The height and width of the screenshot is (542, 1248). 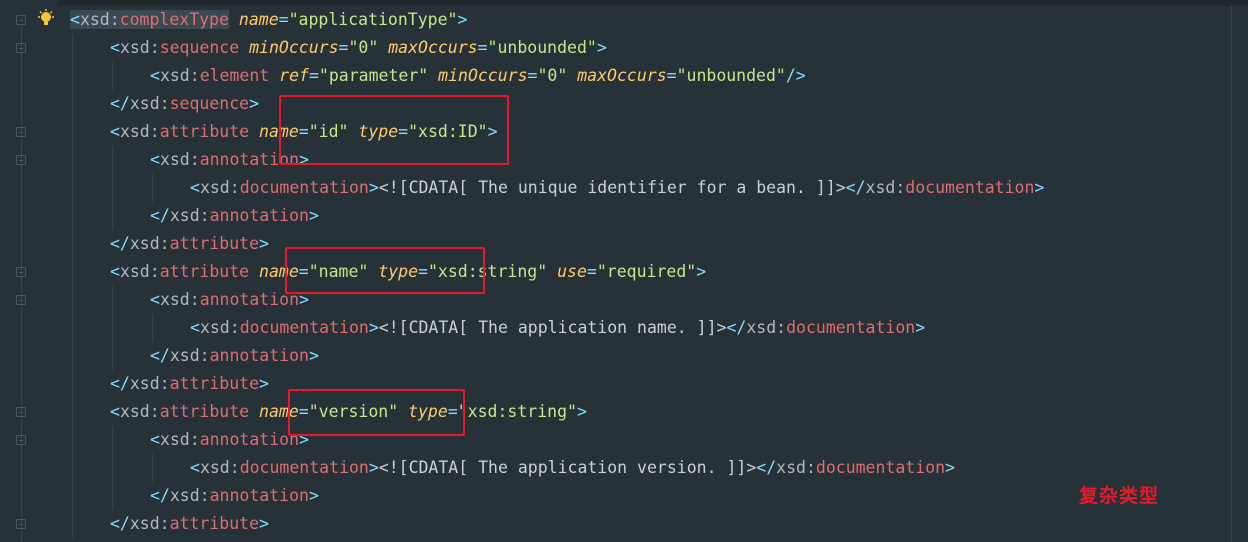 I want to click on right-margin-line, so click(x=1231, y=274).